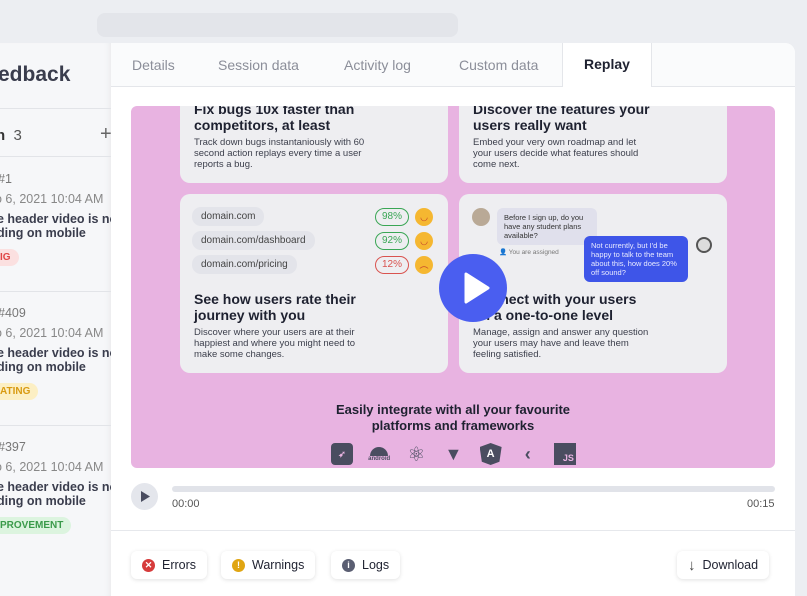 The height and width of the screenshot is (596, 807). Describe the element at coordinates (379, 454) in the screenshot. I see `android-icon: android` at that location.